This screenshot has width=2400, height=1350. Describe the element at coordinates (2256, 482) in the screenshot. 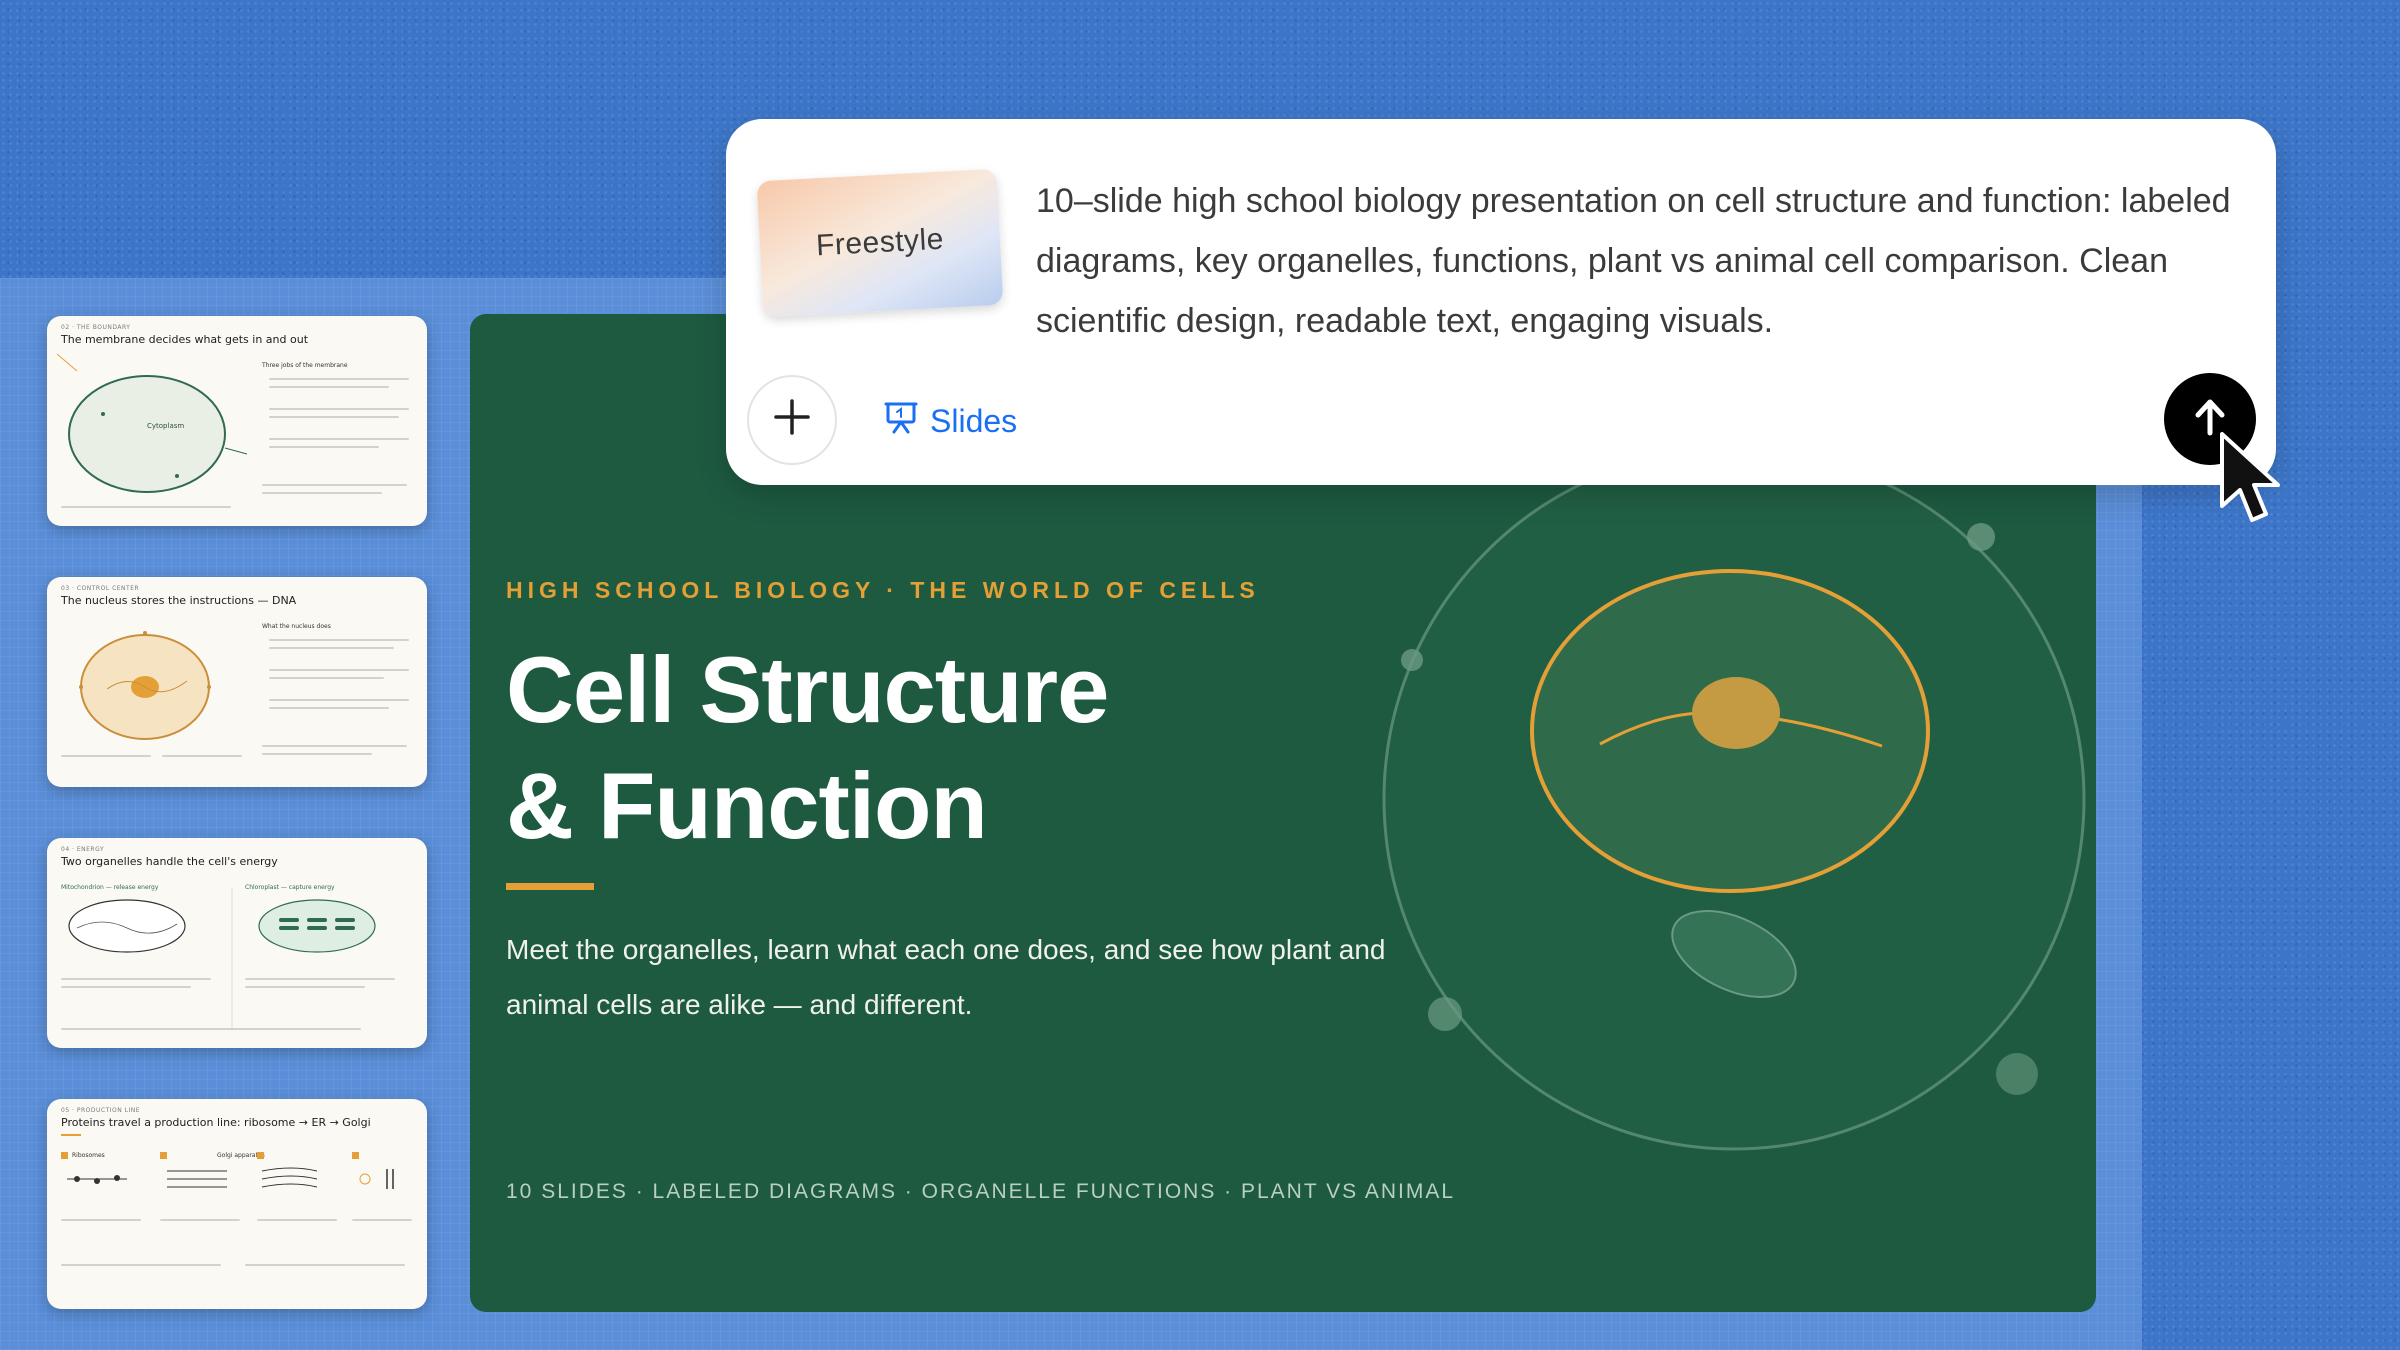

I see `mouse-cursor-icon` at that location.